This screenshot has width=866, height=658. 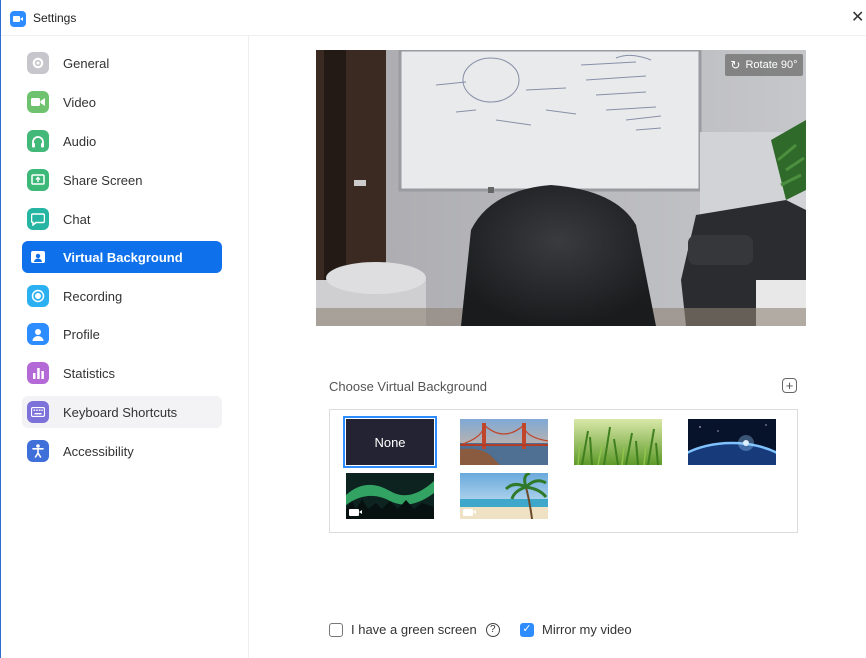 What do you see at coordinates (122, 141) in the screenshot?
I see `sidebar-item-audio: Audio` at bounding box center [122, 141].